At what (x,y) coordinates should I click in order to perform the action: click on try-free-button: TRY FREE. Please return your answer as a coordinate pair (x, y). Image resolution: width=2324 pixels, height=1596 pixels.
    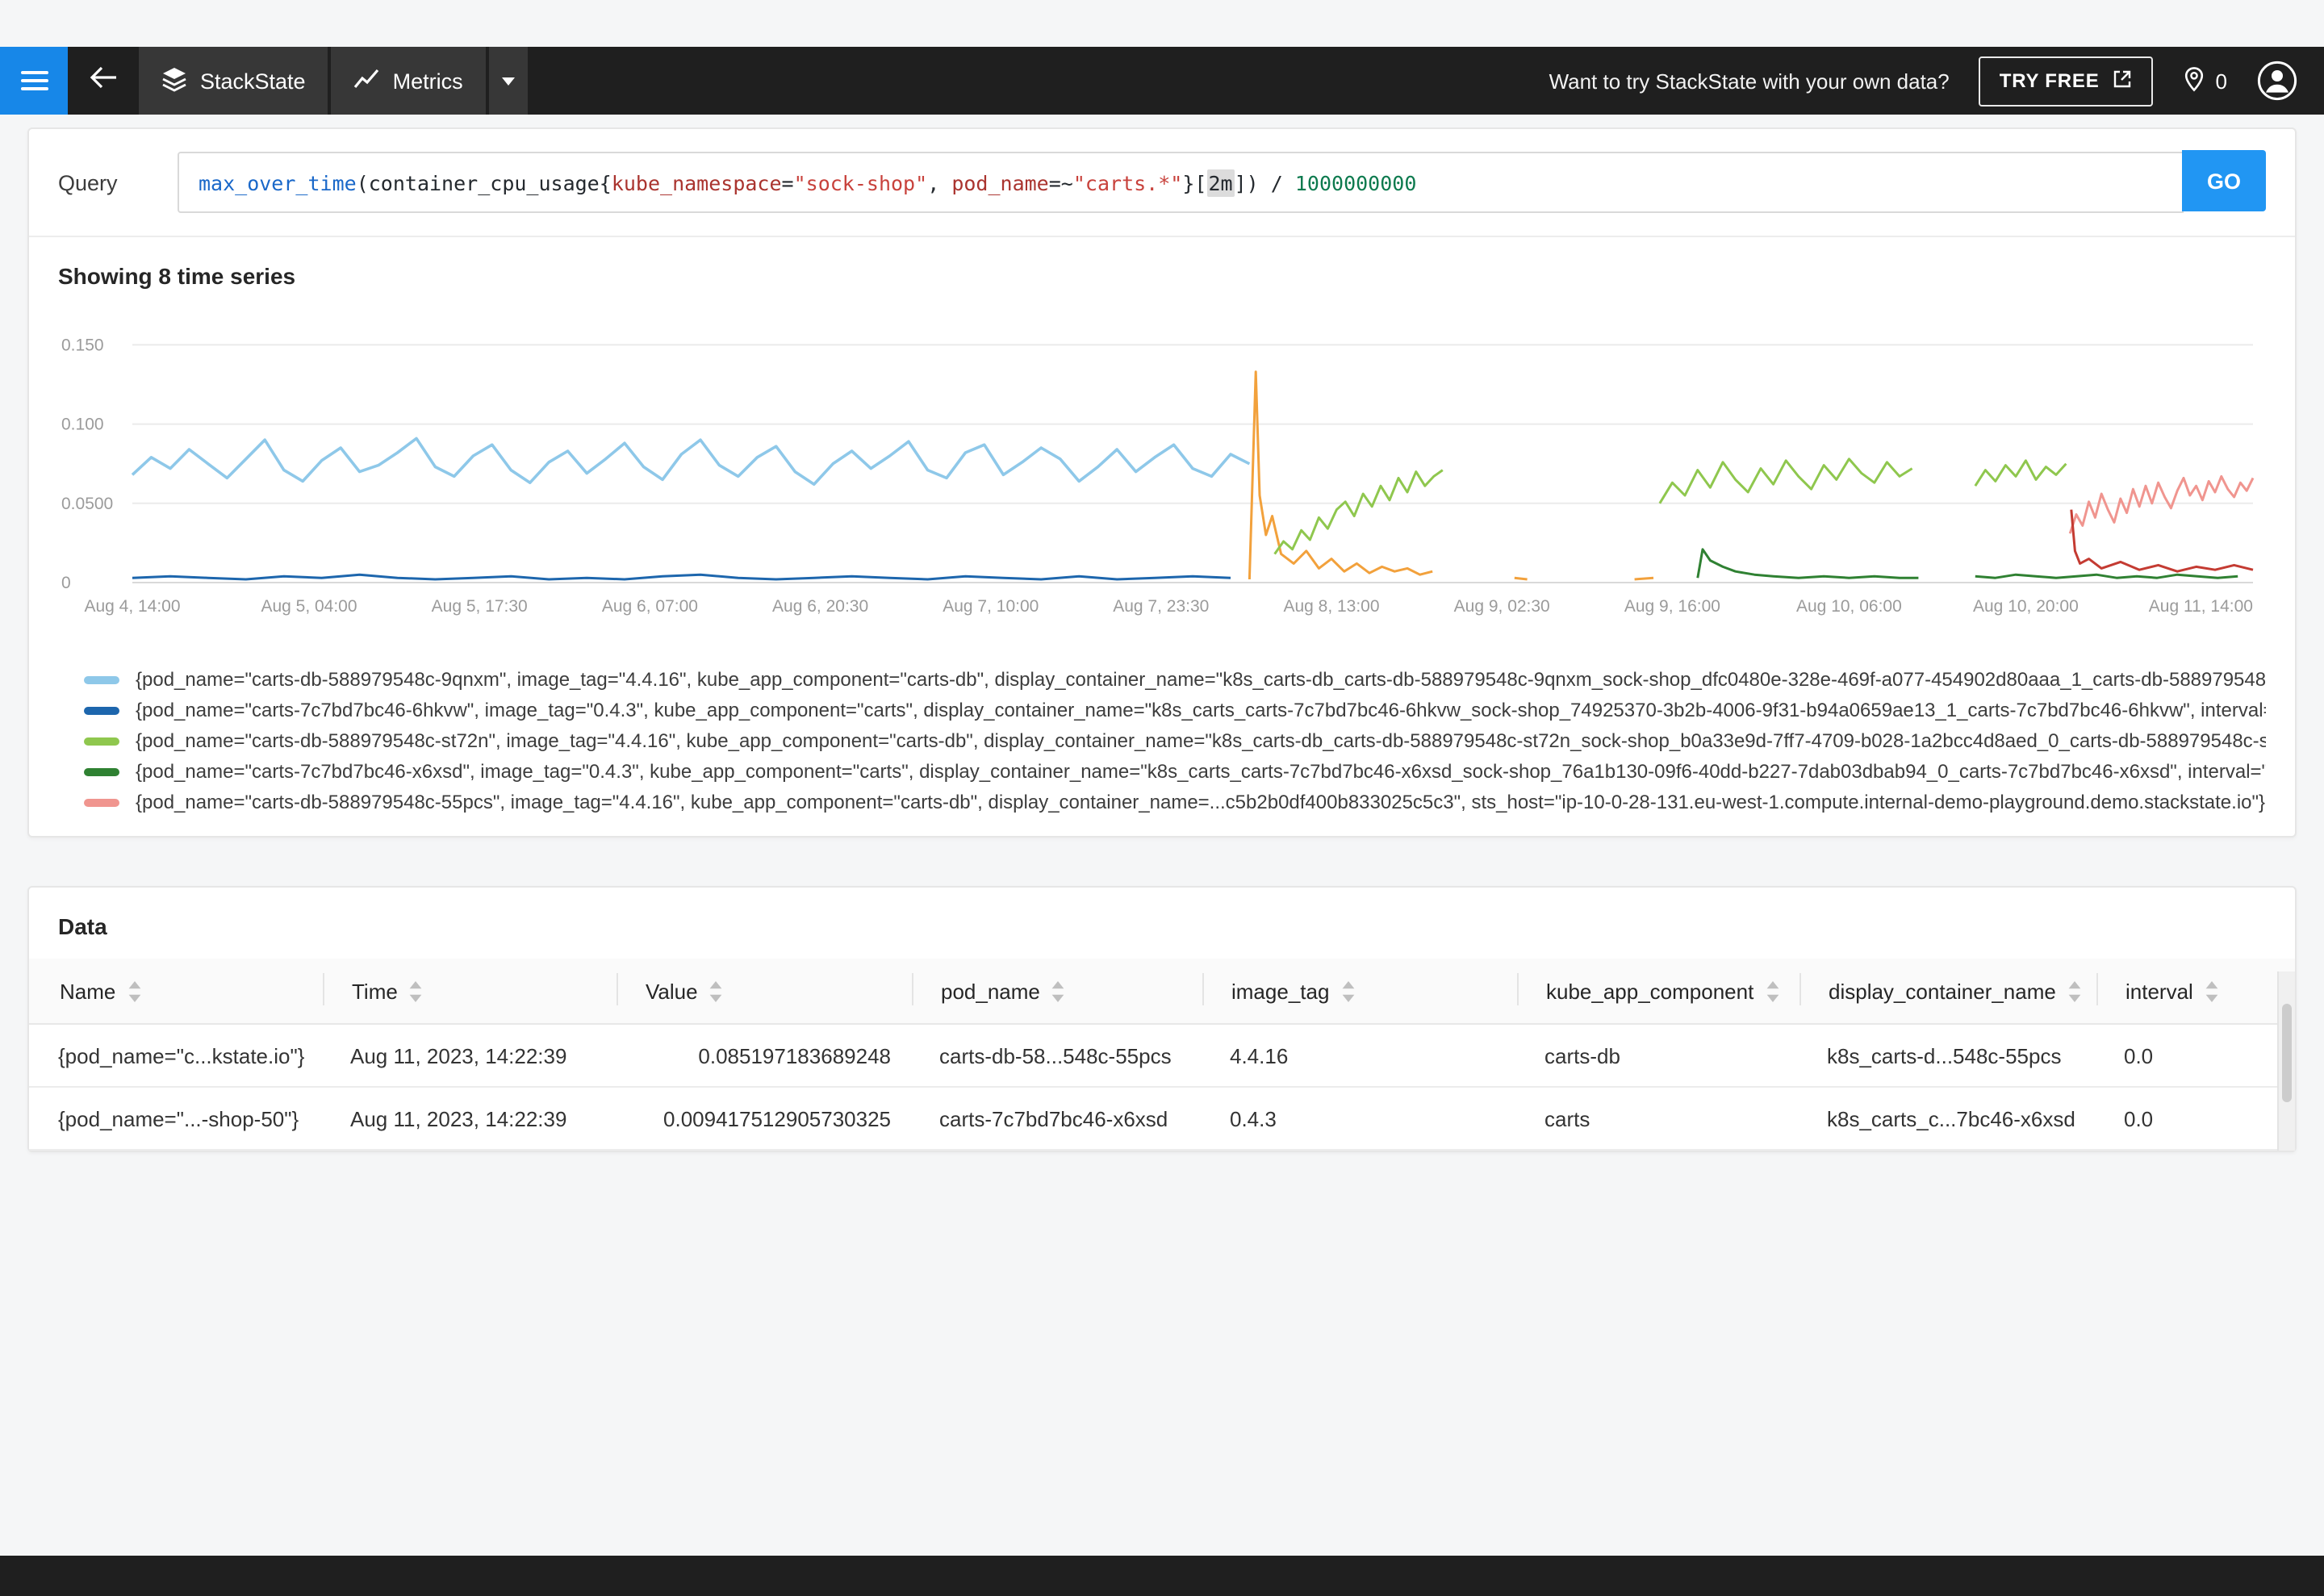
    Looking at the image, I should click on (2065, 81).